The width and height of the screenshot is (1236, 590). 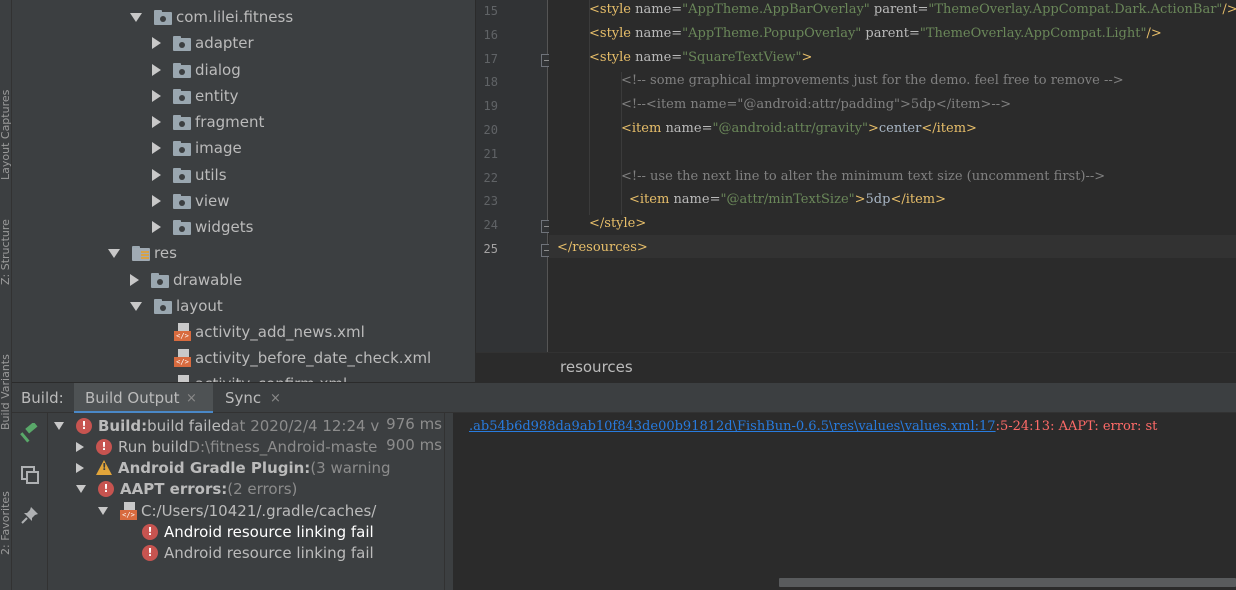 I want to click on breadcrumb-item: resources, so click(x=596, y=367).